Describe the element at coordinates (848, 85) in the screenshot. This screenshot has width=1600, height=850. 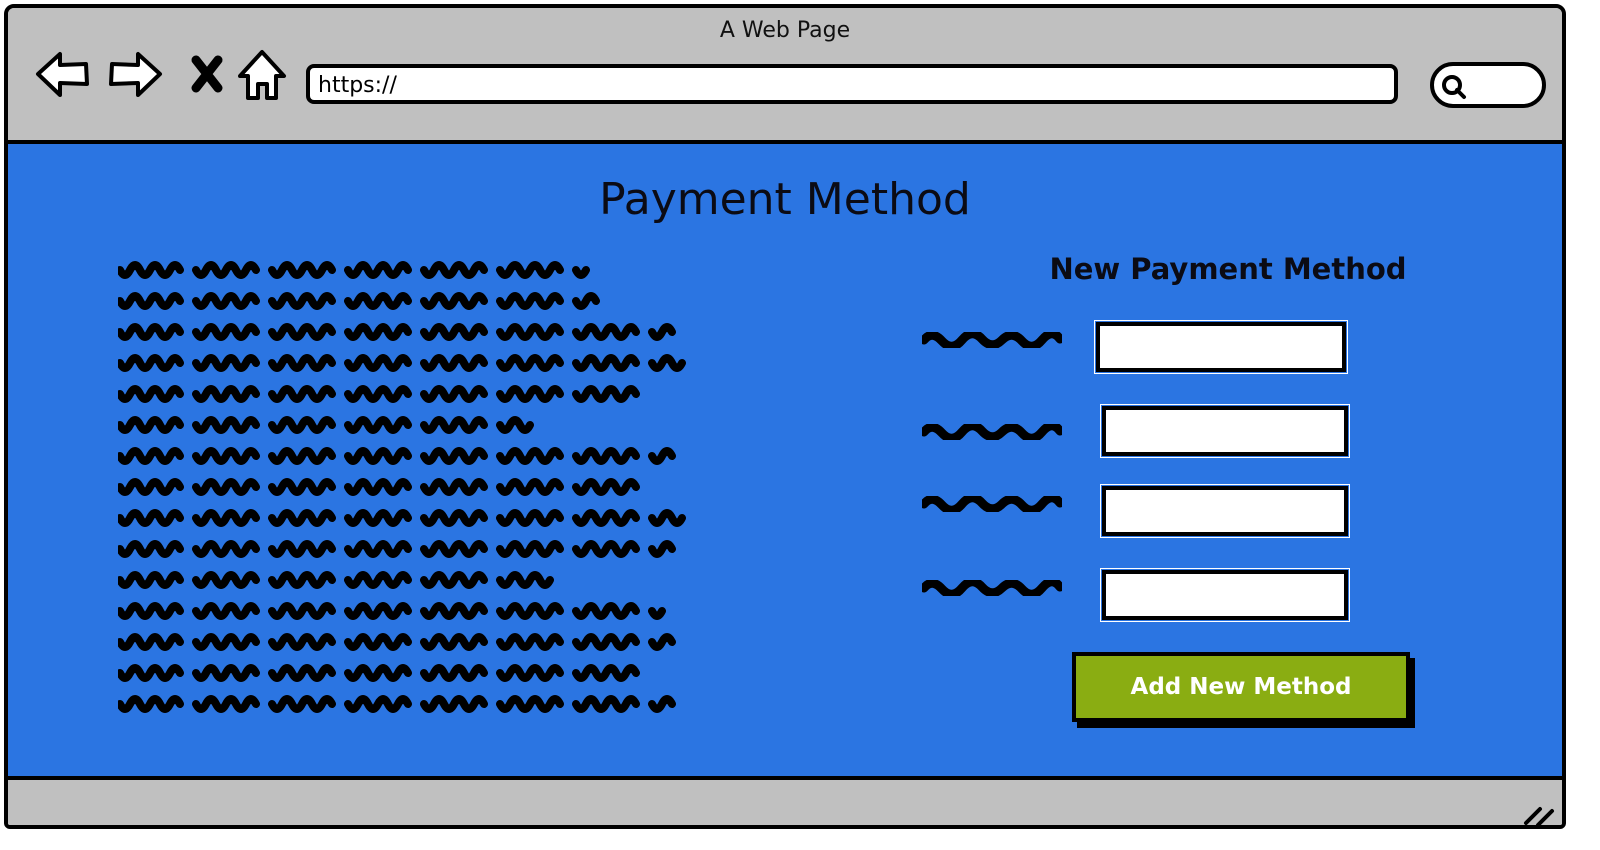
I see `url-input` at that location.